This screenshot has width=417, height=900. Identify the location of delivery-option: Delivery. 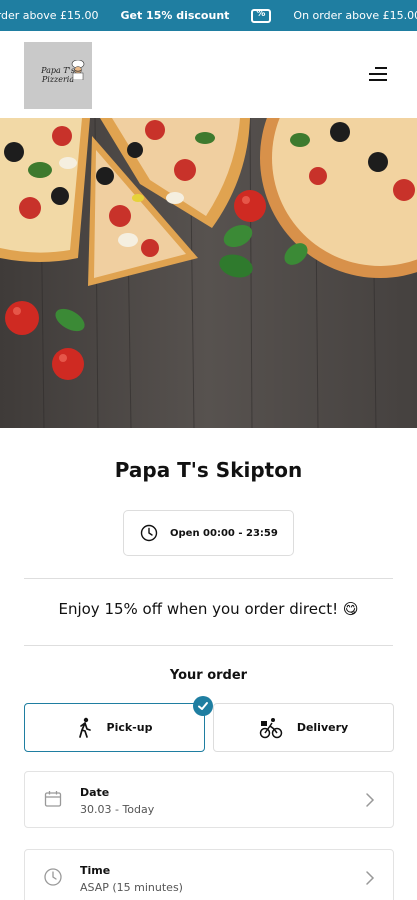
(303, 727).